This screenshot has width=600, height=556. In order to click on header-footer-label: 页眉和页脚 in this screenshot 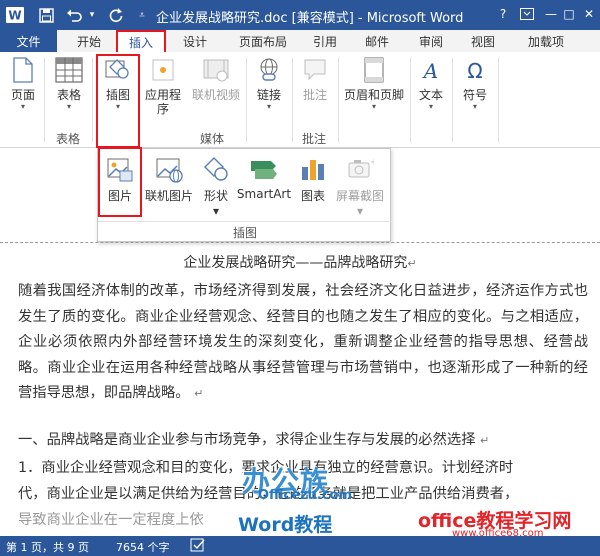, I will do `click(373, 95)`.